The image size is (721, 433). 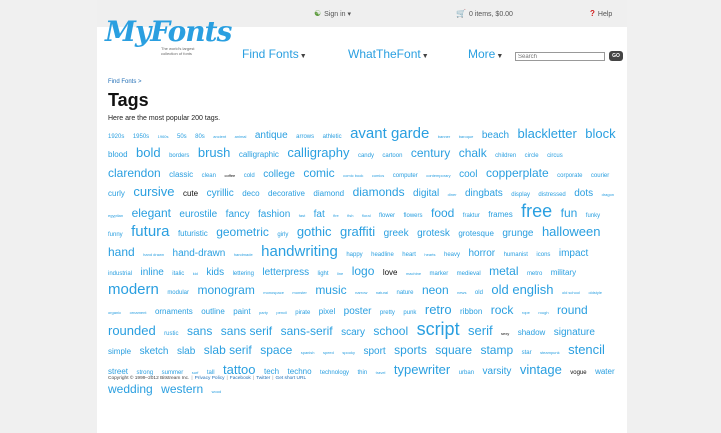 What do you see at coordinates (466, 373) in the screenshot?
I see `tag-link: urban` at bounding box center [466, 373].